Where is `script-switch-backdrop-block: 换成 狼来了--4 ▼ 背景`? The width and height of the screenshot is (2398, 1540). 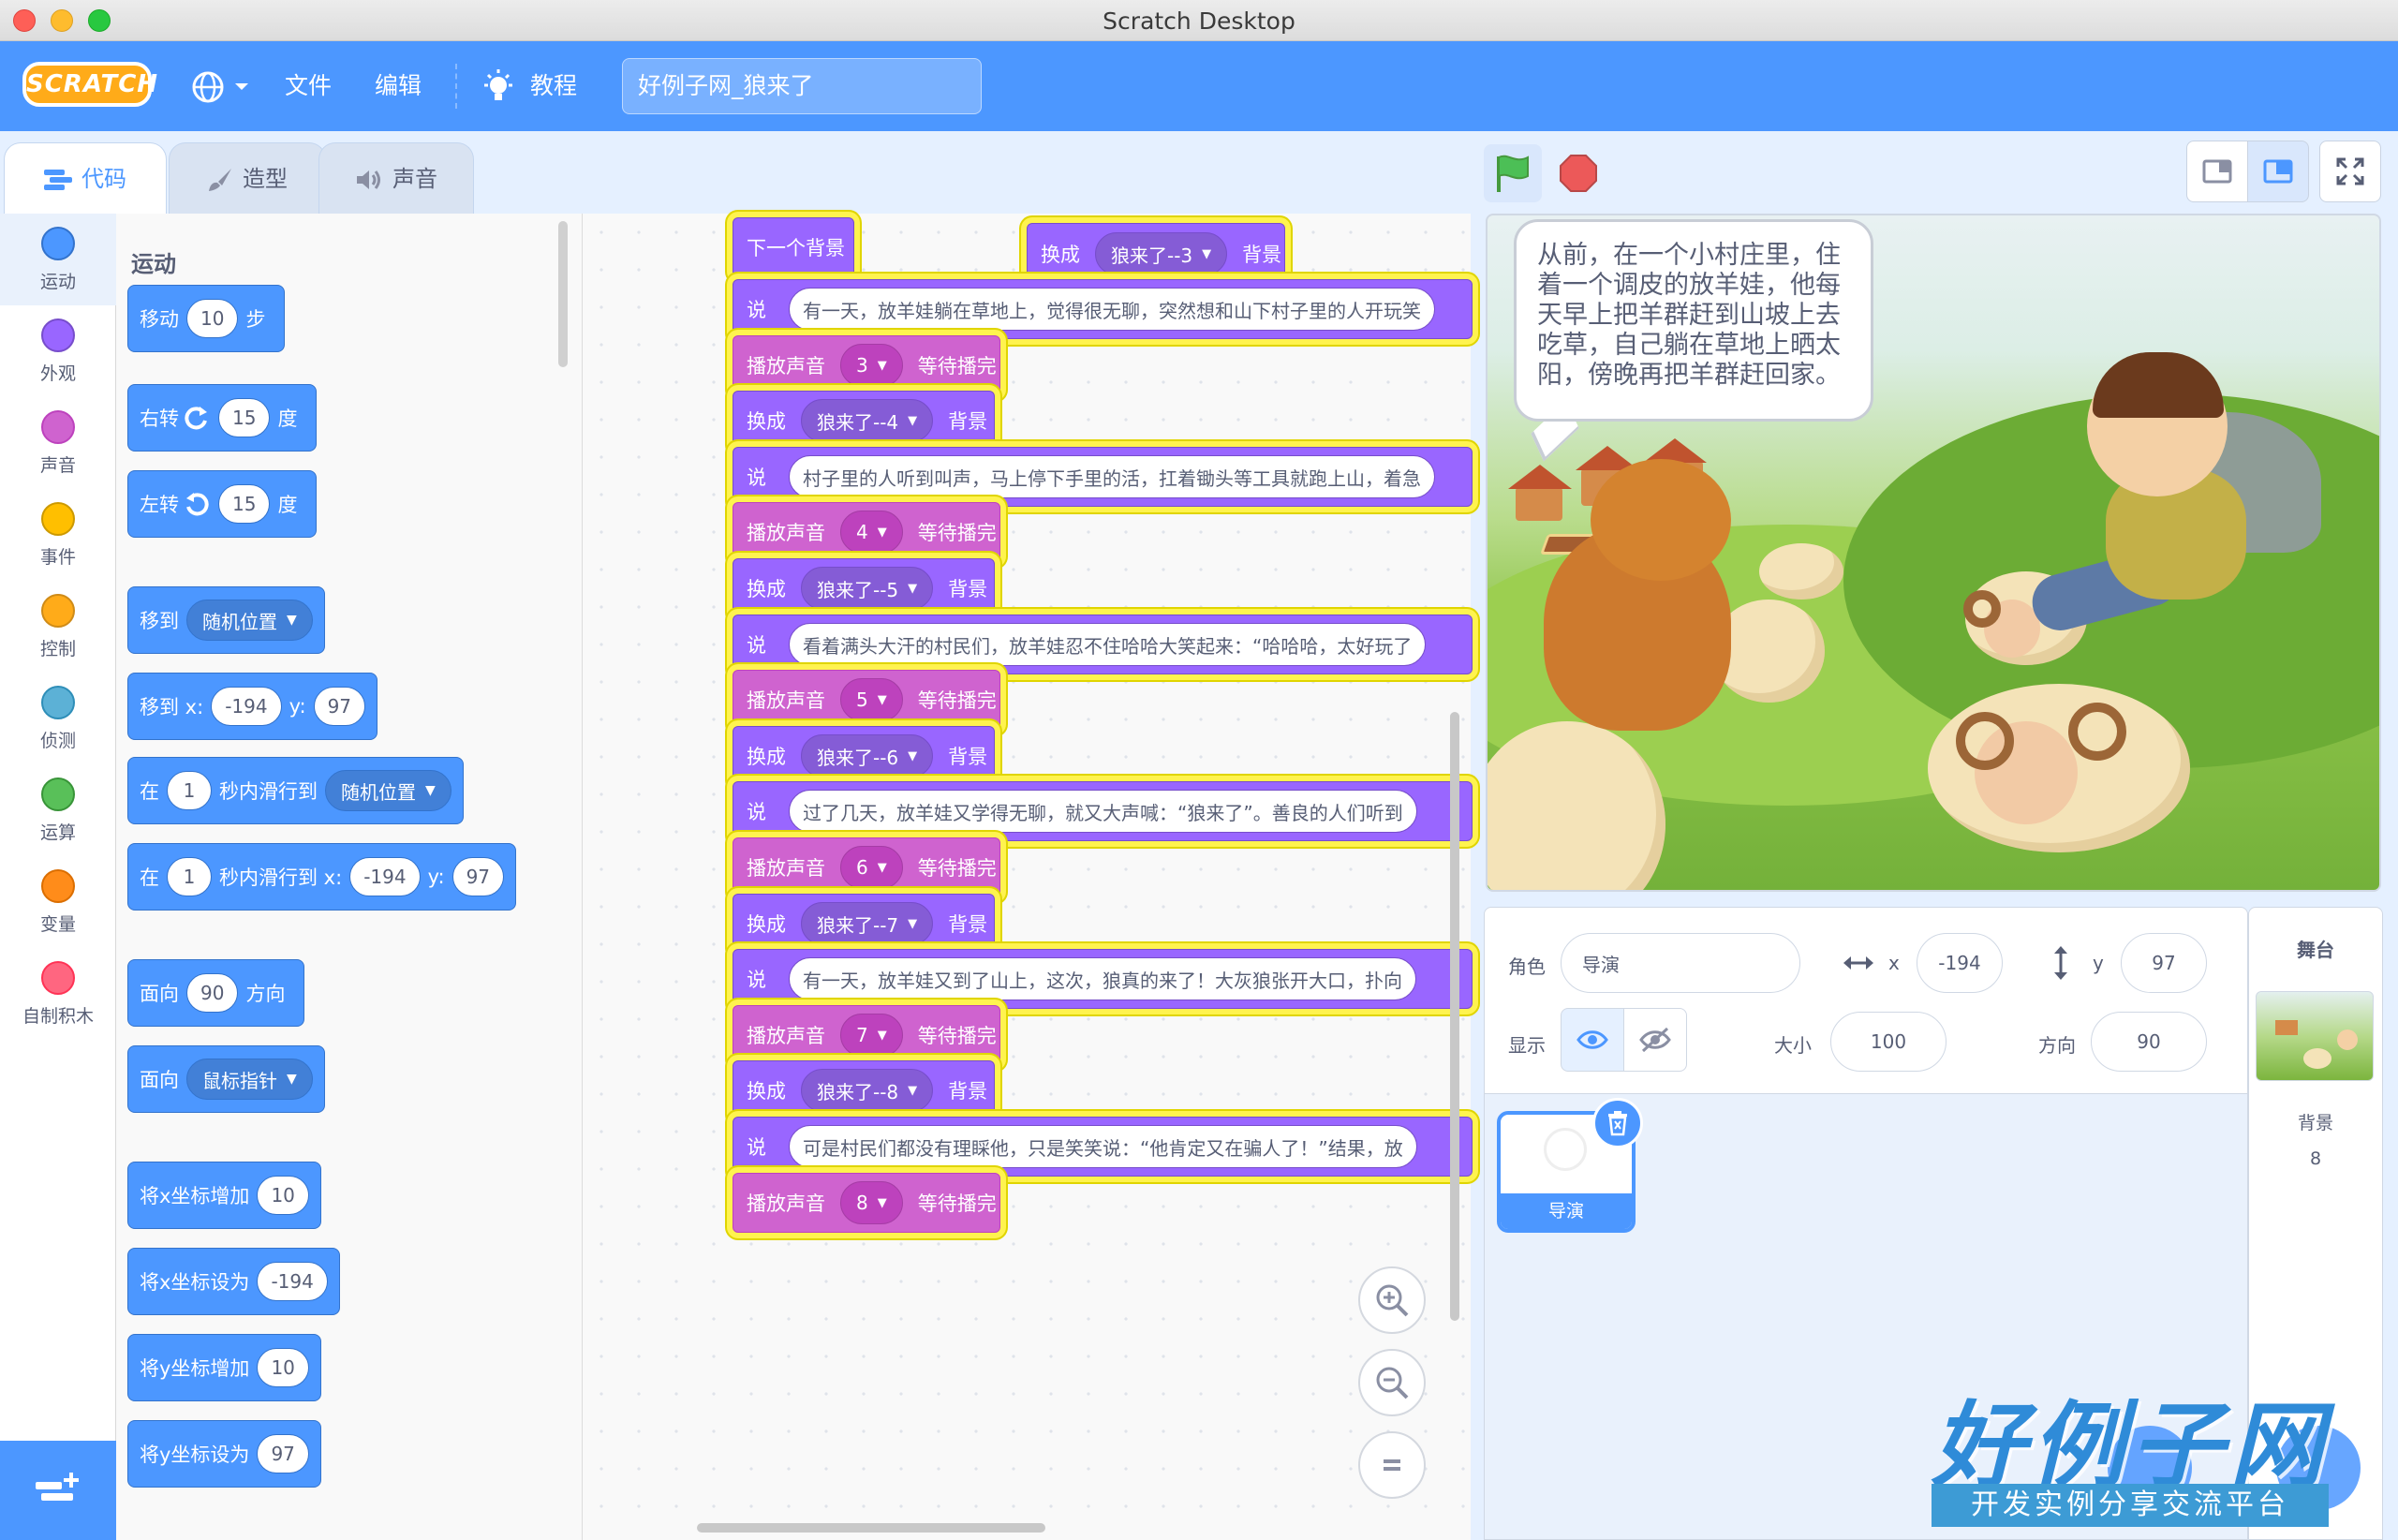
script-switch-backdrop-block: 换成 狼来了--4 ▼ 背景 is located at coordinates (864, 421).